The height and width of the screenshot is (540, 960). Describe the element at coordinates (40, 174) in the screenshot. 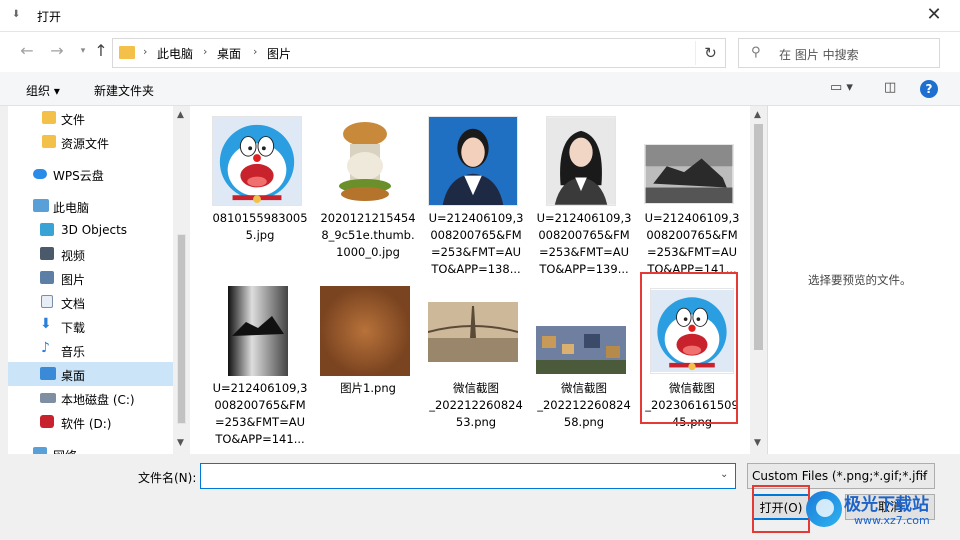

I see `cloud-icon` at that location.